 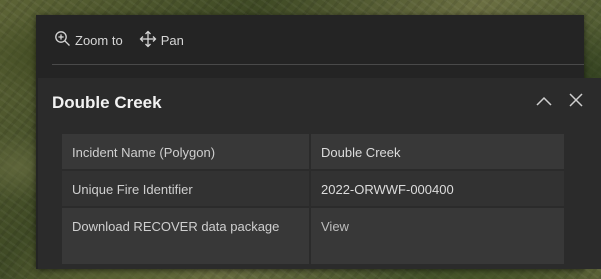 What do you see at coordinates (186, 236) in the screenshot?
I see `attribute-label: Download RECOVER data package` at bounding box center [186, 236].